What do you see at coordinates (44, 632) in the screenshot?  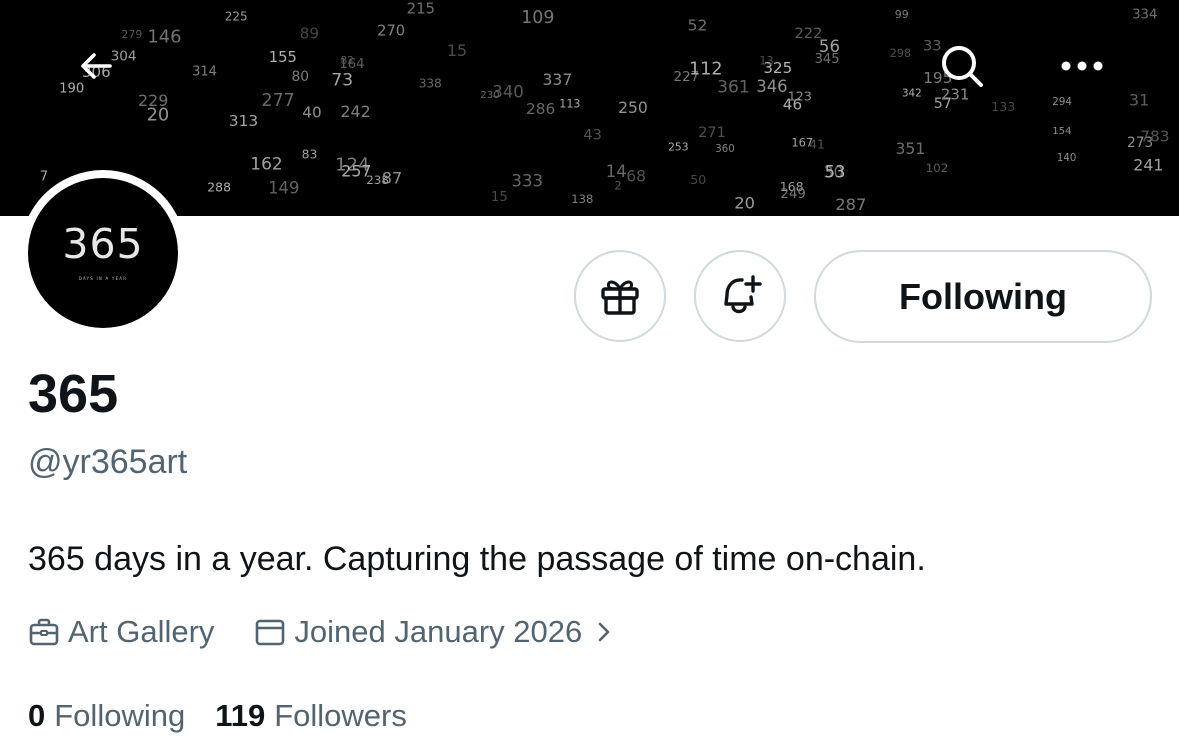 I see `briefcase-icon` at bounding box center [44, 632].